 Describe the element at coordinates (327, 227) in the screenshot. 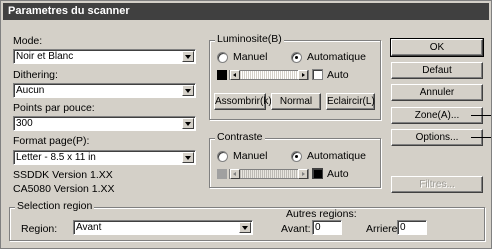

I see `avant-input: 0` at that location.